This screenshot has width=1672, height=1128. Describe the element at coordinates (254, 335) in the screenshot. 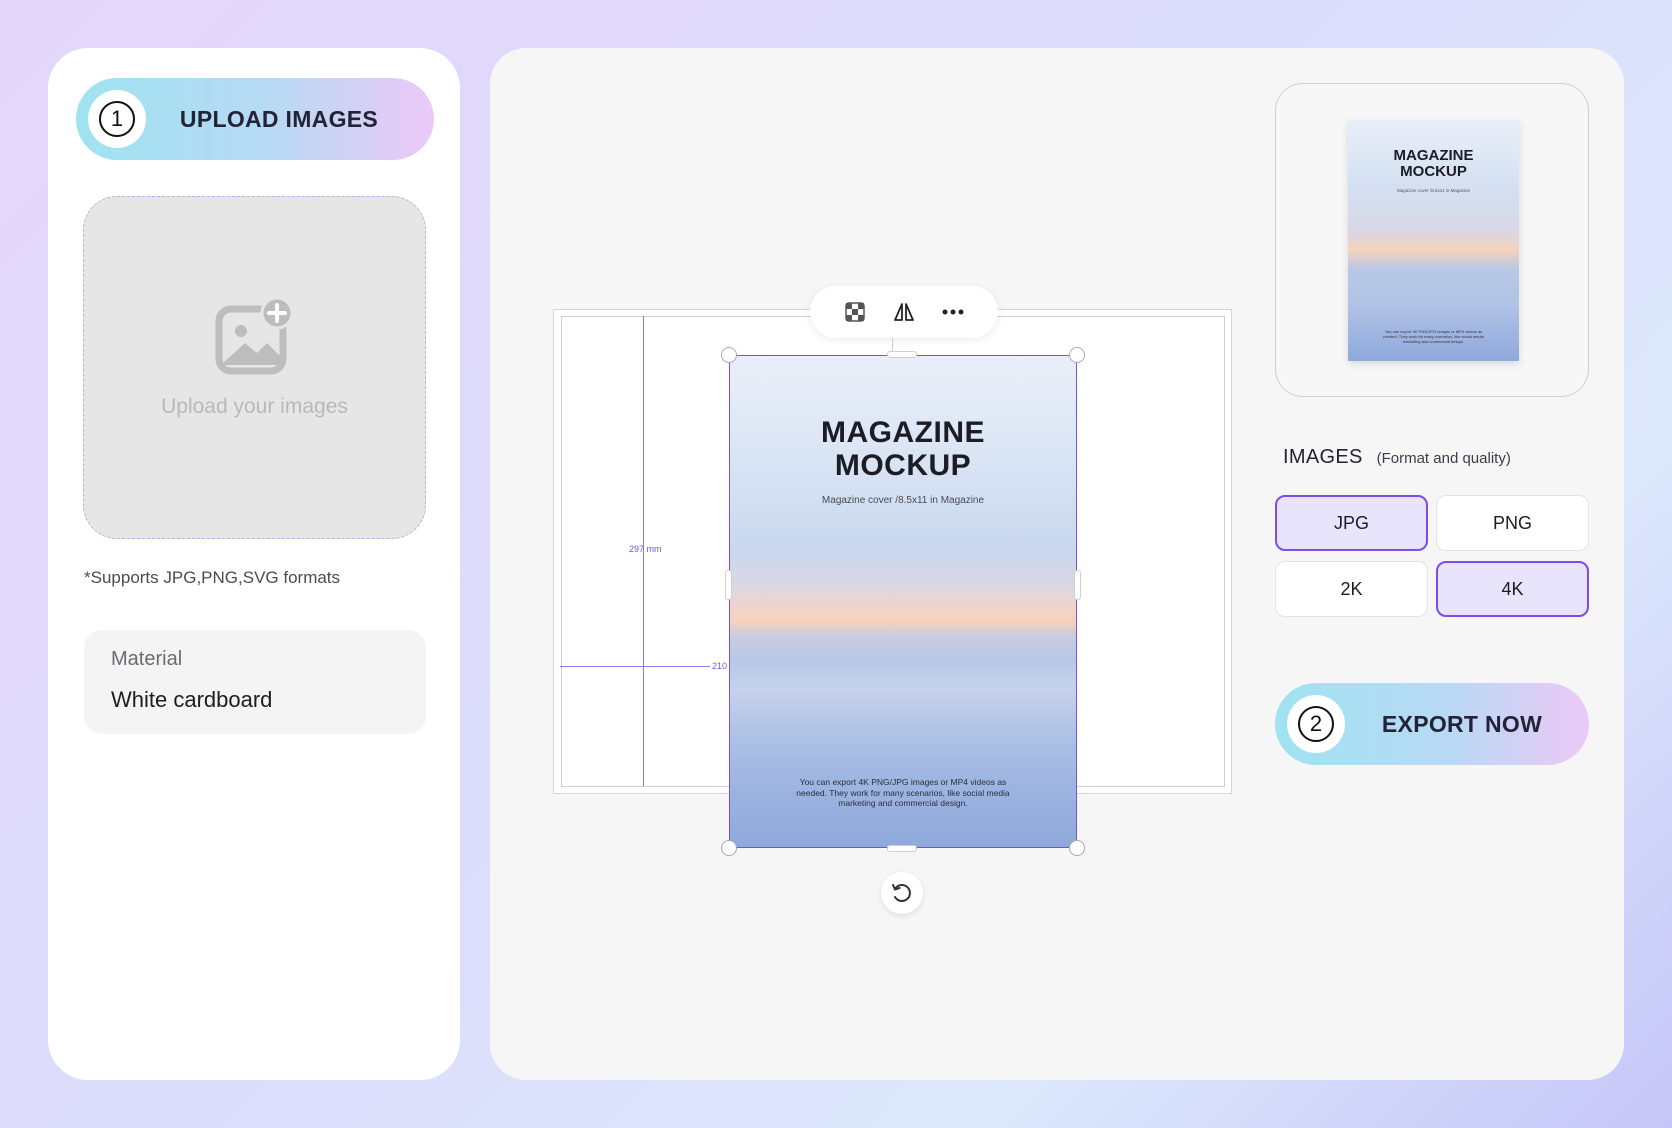

I see `image-add-icon` at that location.